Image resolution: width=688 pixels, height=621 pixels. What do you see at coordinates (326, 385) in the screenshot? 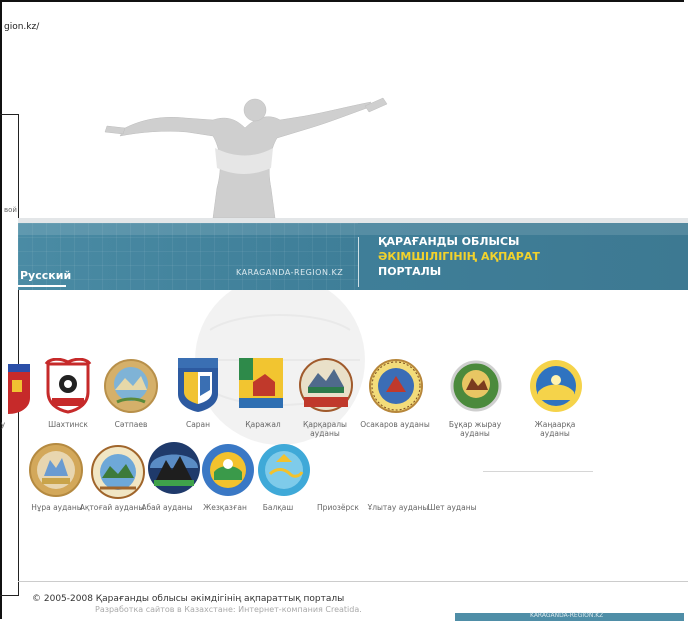
I see `karkaraly-emblem-icon` at bounding box center [326, 385].